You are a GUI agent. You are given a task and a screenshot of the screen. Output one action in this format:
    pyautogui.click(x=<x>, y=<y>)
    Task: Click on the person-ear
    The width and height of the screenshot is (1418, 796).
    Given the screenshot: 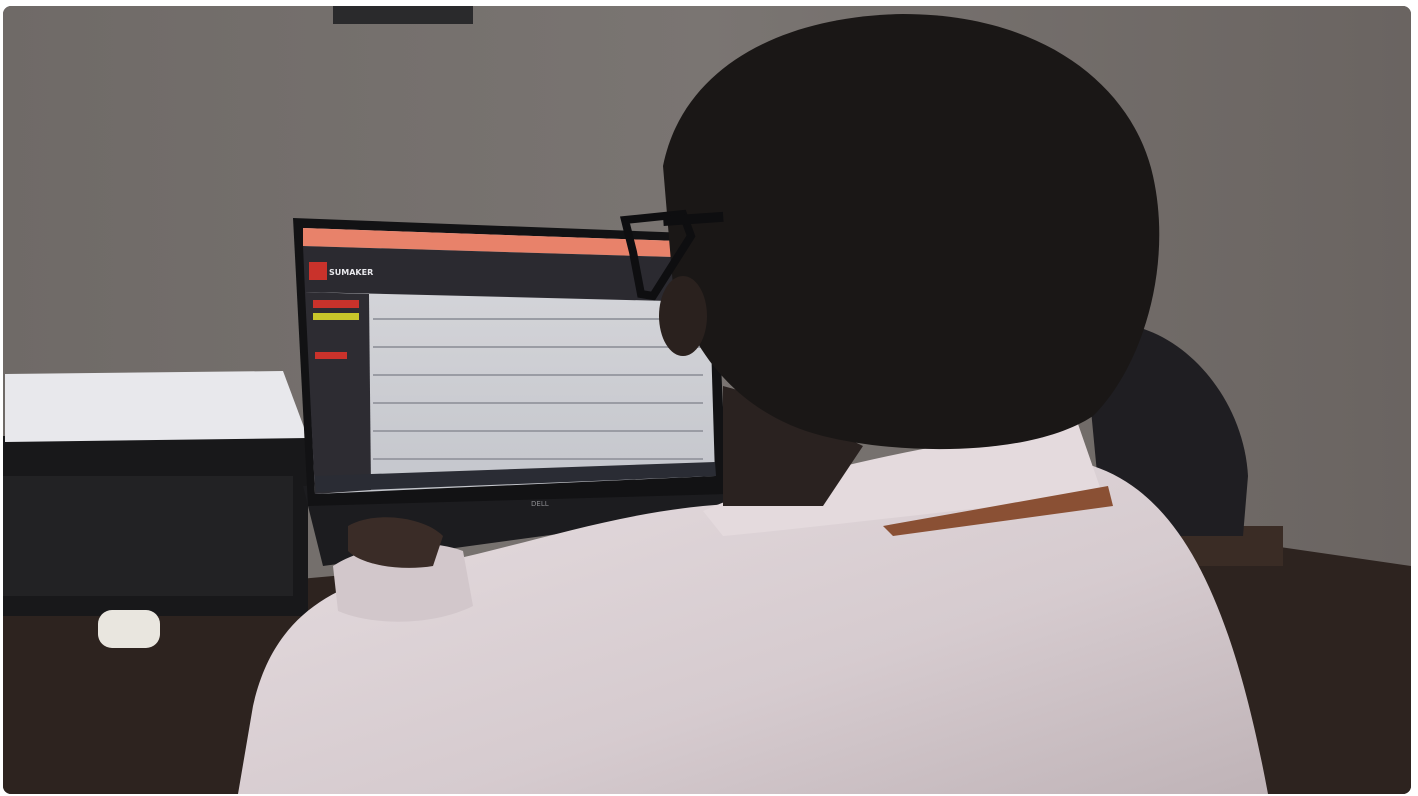 What is the action you would take?
    pyautogui.click(x=683, y=316)
    